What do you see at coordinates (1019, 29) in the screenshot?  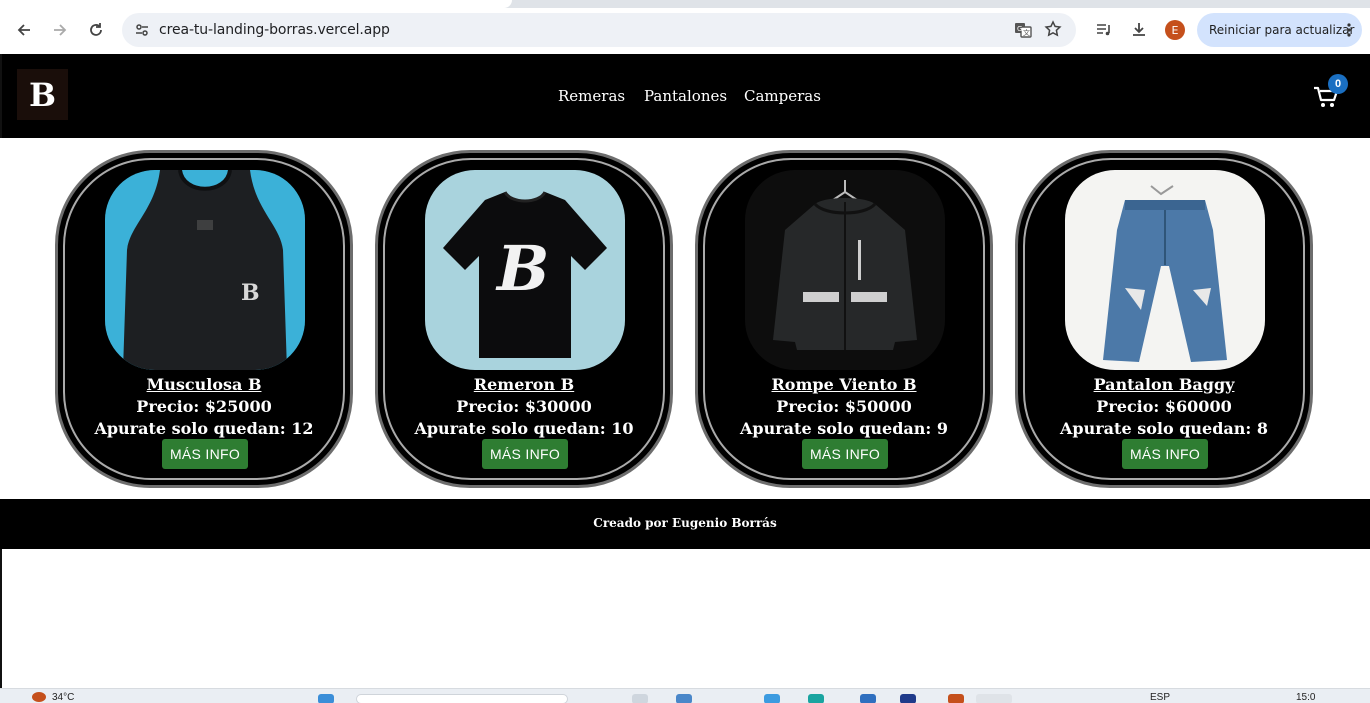 I see `svg-text: G` at bounding box center [1019, 29].